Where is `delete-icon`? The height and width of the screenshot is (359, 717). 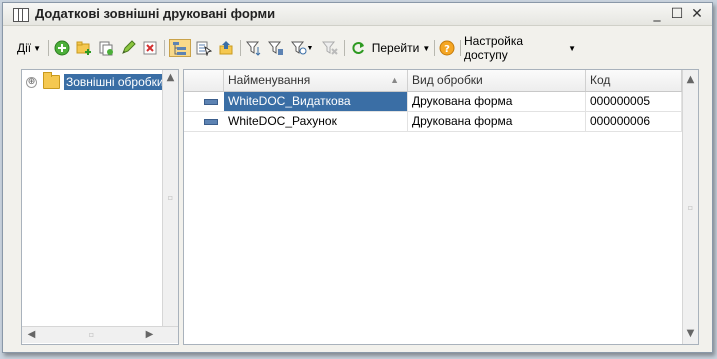 delete-icon is located at coordinates (150, 48).